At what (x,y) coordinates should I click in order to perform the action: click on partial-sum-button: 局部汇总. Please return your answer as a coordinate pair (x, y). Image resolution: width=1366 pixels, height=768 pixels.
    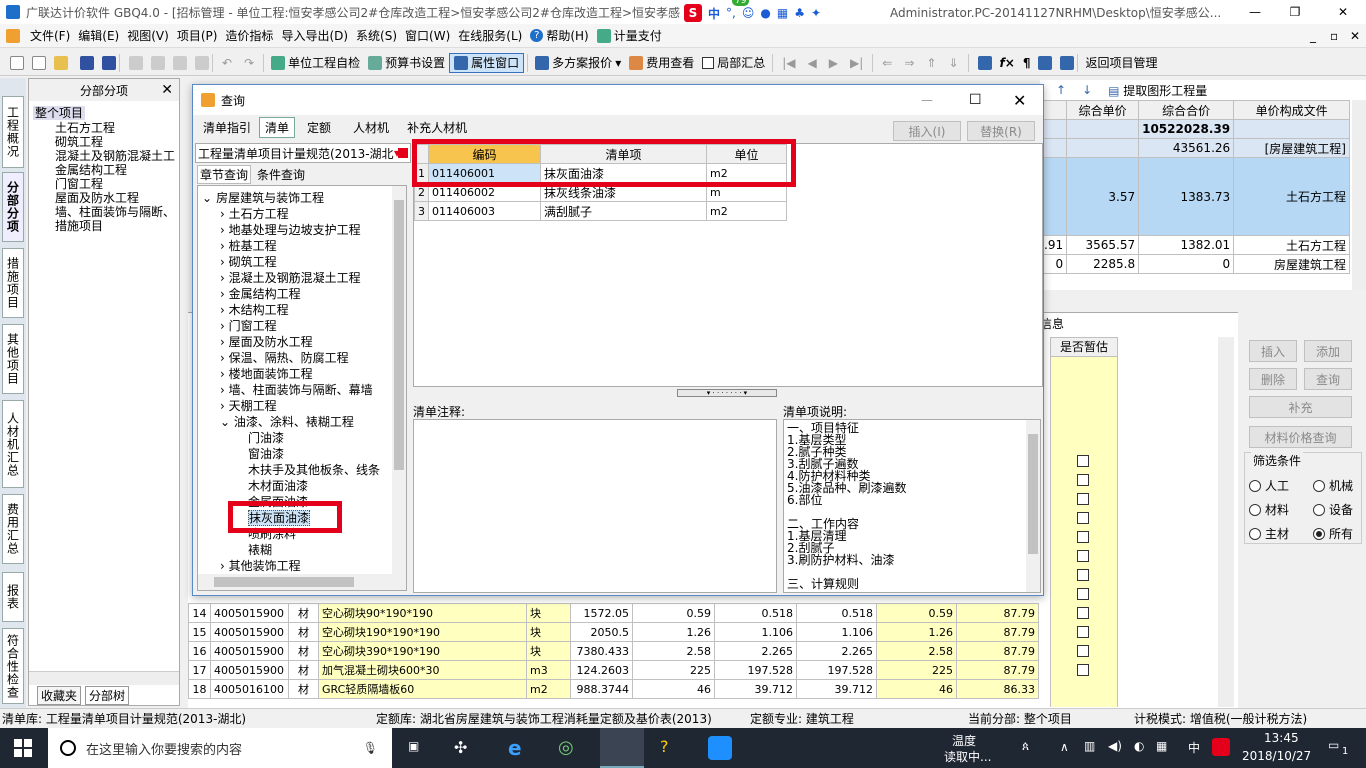
    Looking at the image, I should click on (733, 63).